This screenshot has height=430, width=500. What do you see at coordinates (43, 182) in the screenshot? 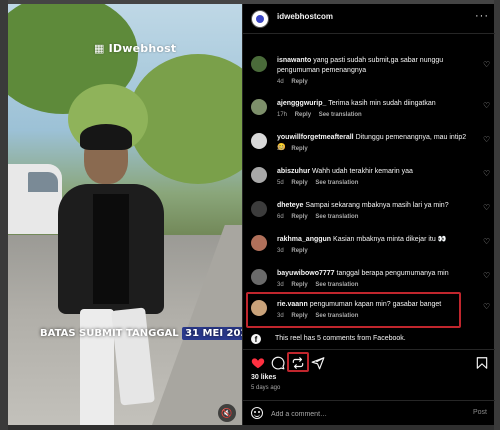
I see `car-window` at bounding box center [43, 182].